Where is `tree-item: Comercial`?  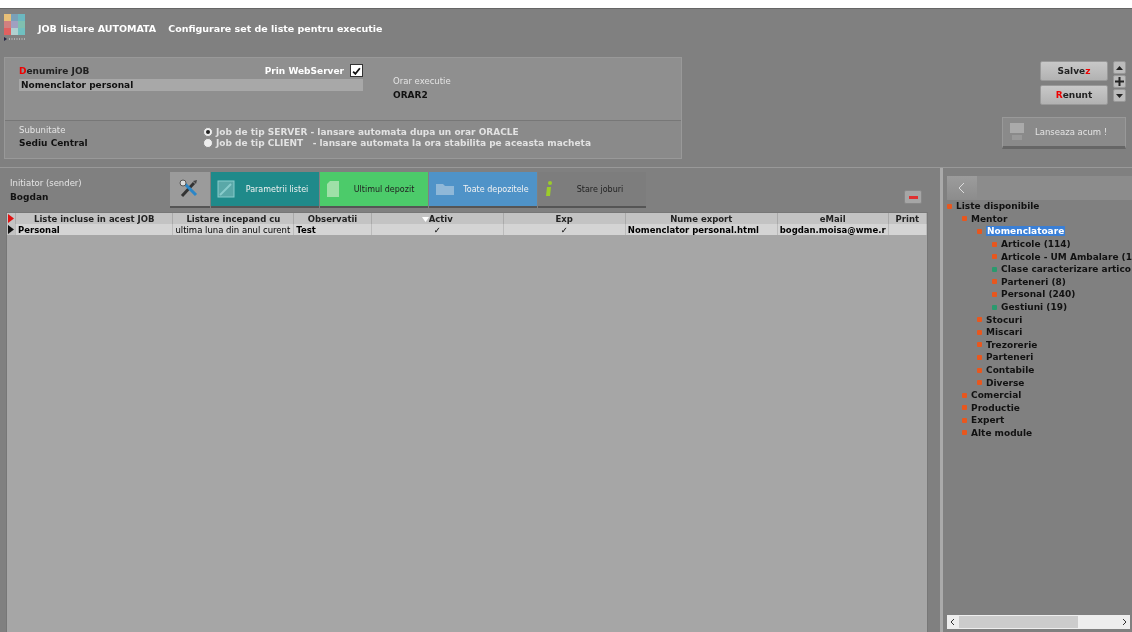
tree-item: Comercial is located at coordinates (996, 395).